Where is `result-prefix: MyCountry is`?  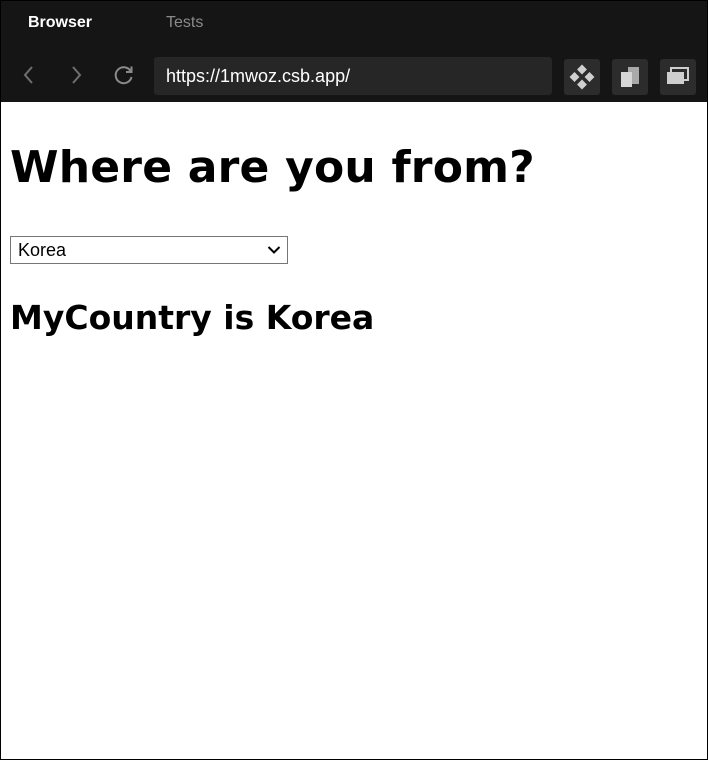
result-prefix: MyCountry is is located at coordinates (138, 317).